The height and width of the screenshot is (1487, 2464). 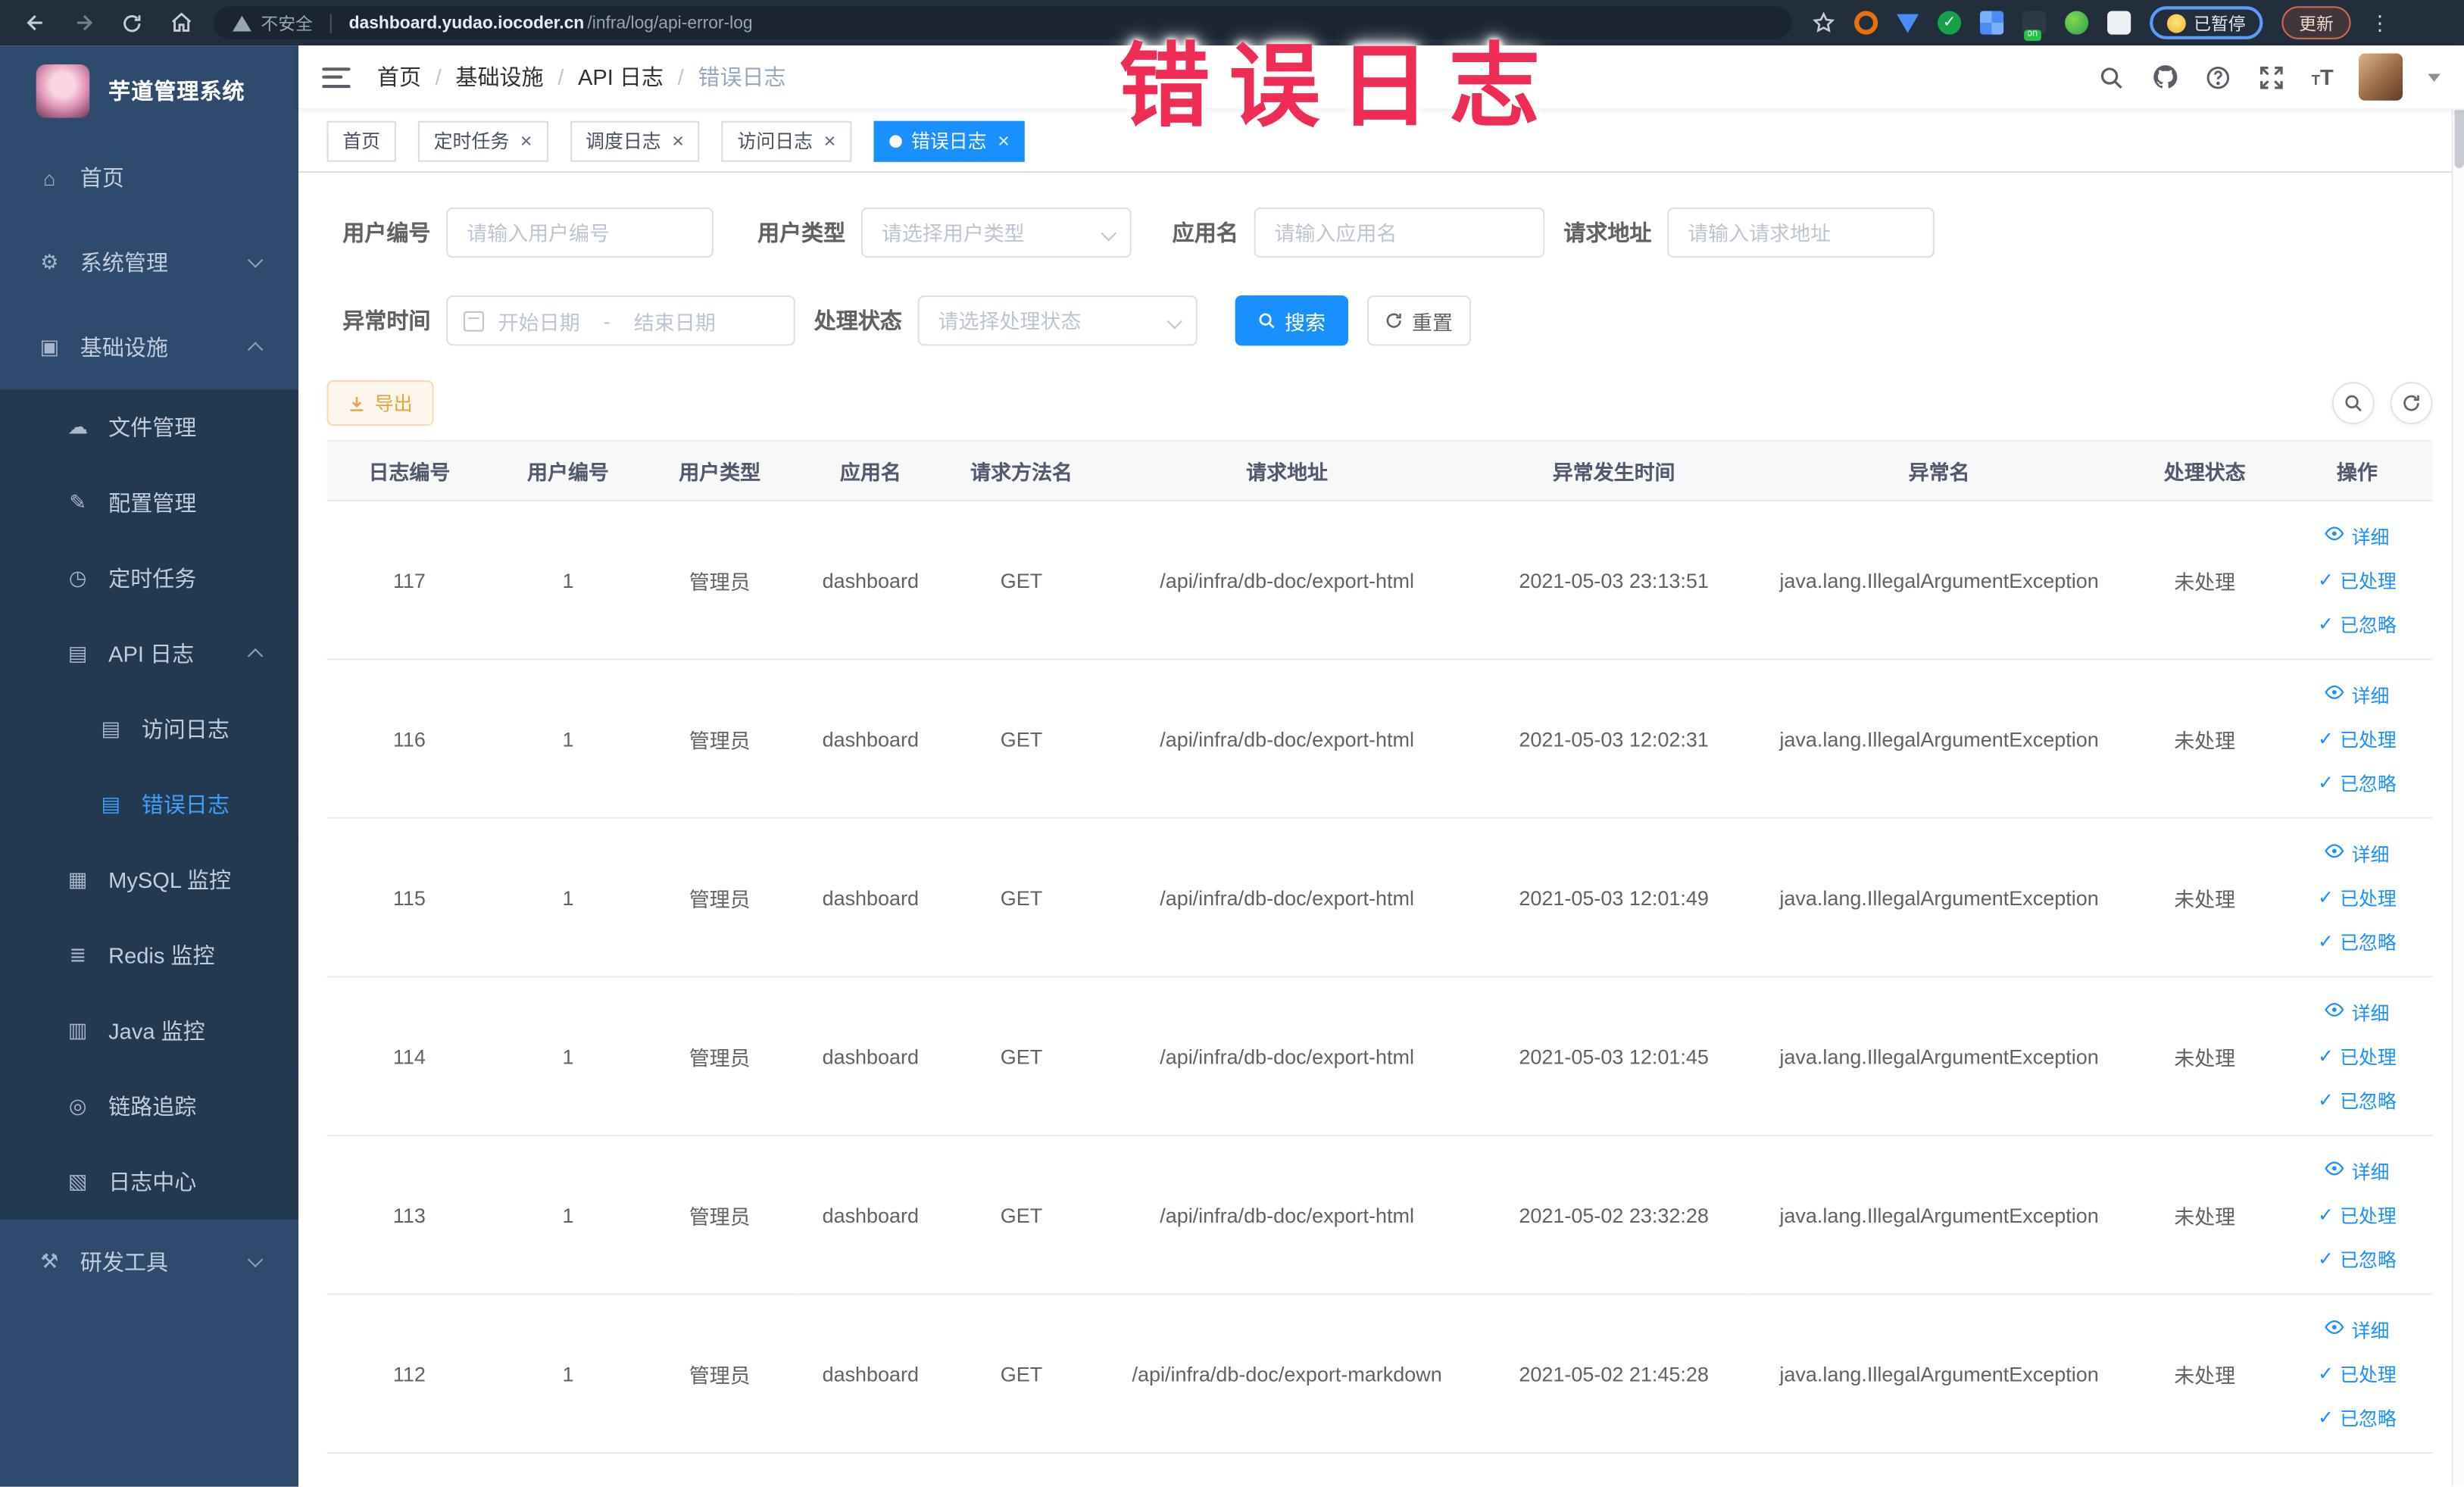 I want to click on paused-chip: 已暂停, so click(x=2206, y=22).